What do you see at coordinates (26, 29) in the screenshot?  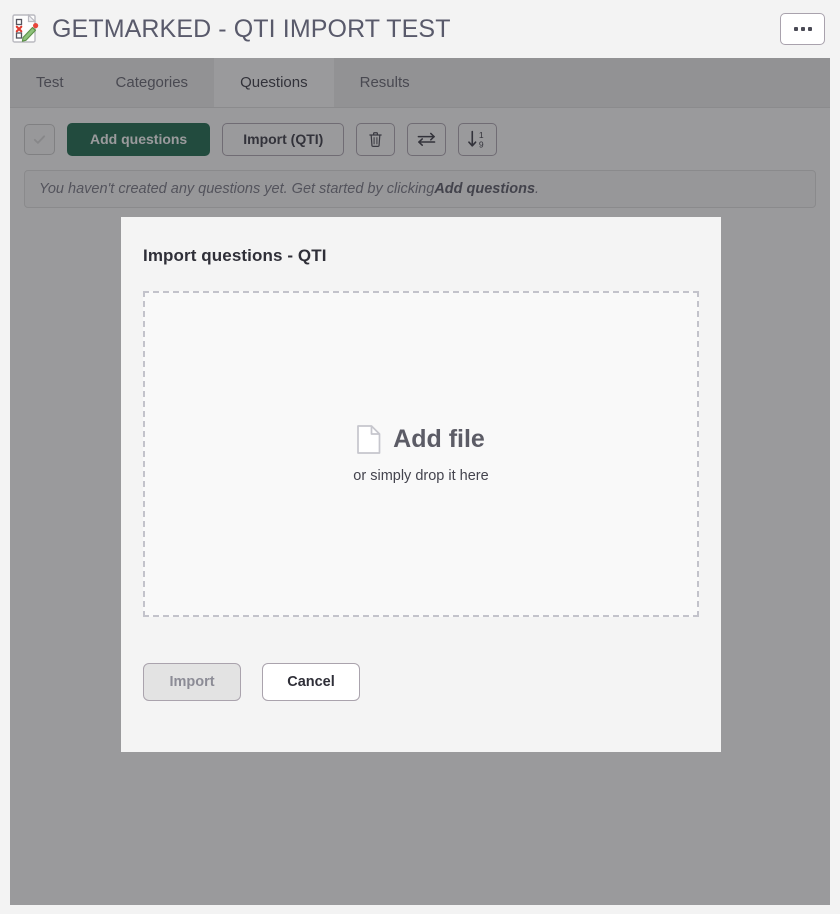 I see `quiz-document-pencil-icon` at bounding box center [26, 29].